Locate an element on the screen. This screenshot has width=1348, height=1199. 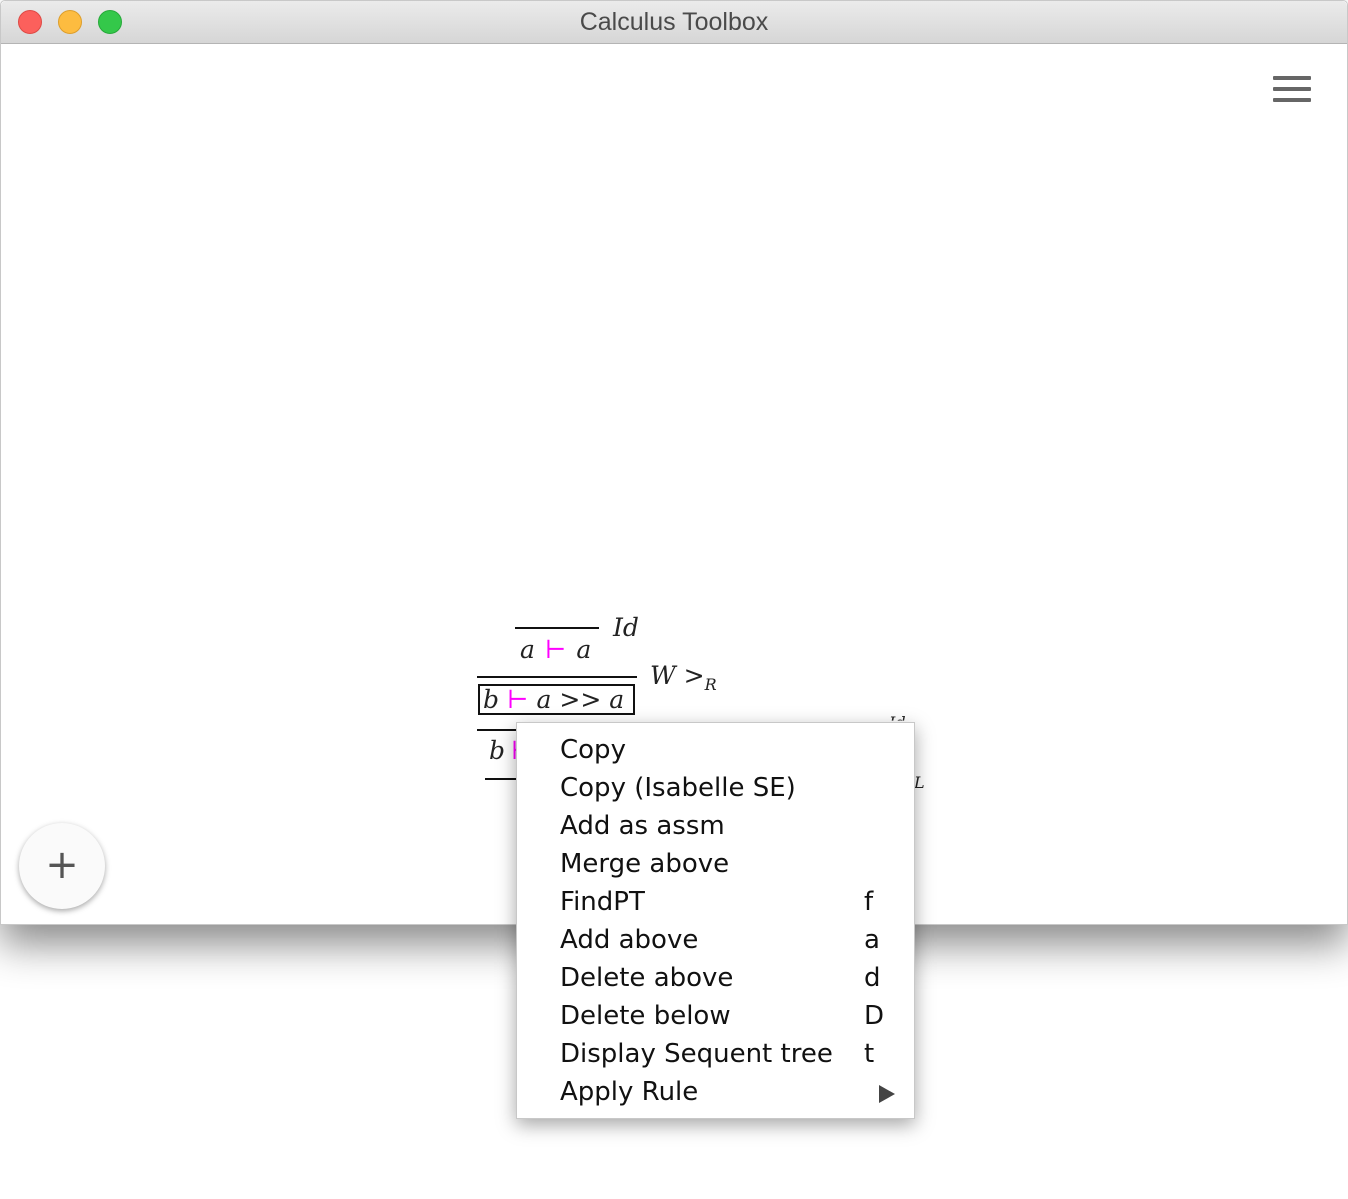
menu-item-label: Add as assm is located at coordinates (642, 826).